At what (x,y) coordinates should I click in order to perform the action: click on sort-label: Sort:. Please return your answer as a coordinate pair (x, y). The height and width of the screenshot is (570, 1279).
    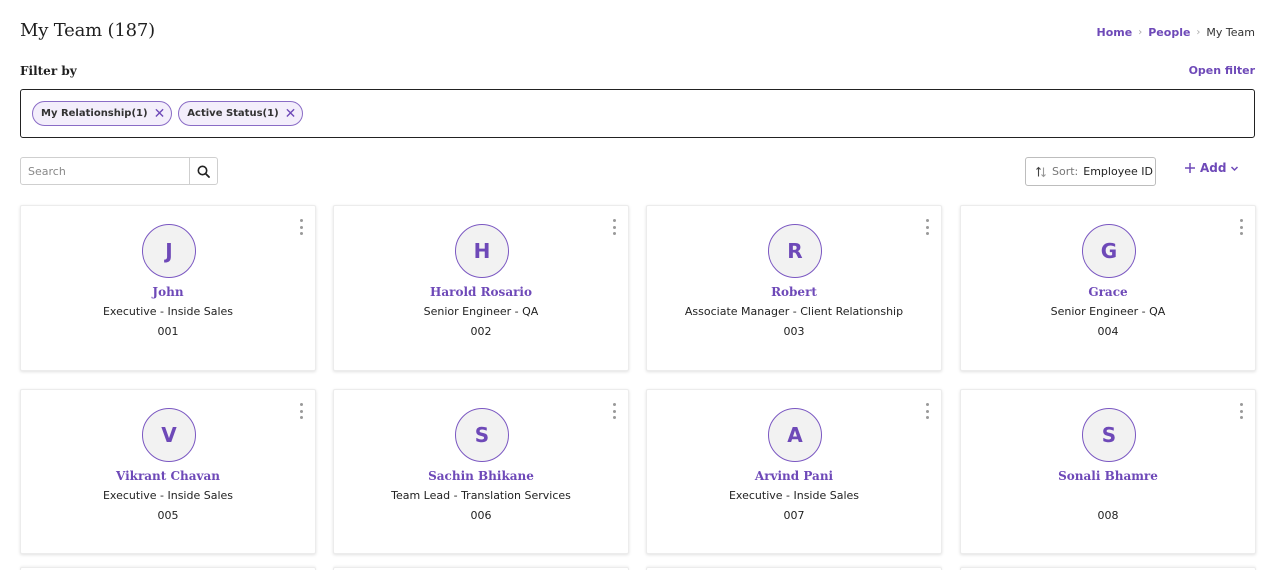
    Looking at the image, I should click on (1065, 171).